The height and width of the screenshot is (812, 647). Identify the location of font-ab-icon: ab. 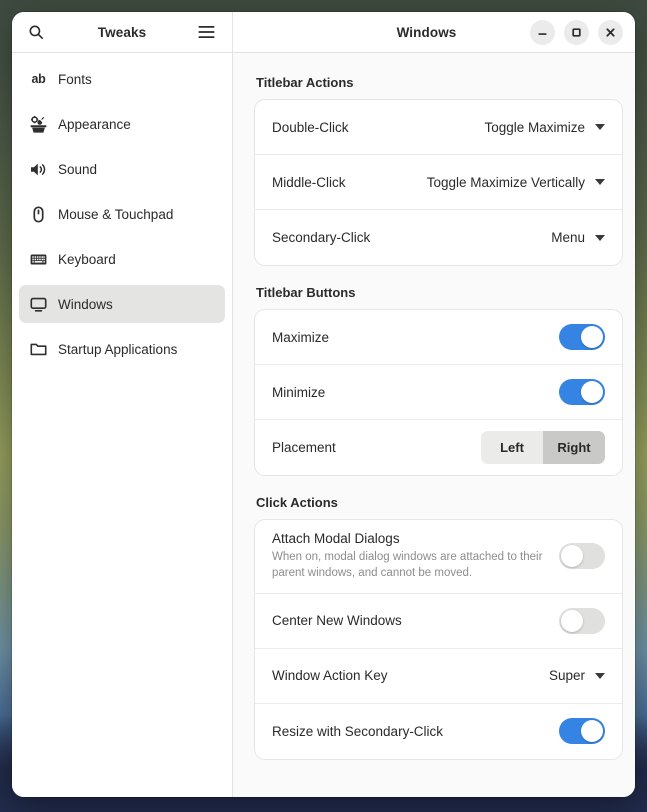
(38, 79).